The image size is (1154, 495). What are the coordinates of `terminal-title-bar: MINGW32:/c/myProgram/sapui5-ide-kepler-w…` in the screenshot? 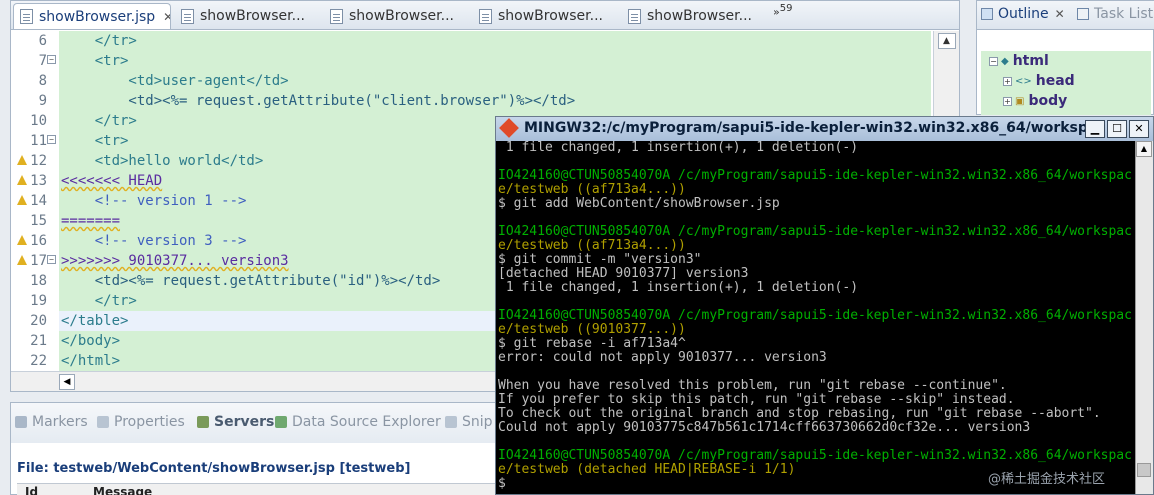 It's located at (824, 129).